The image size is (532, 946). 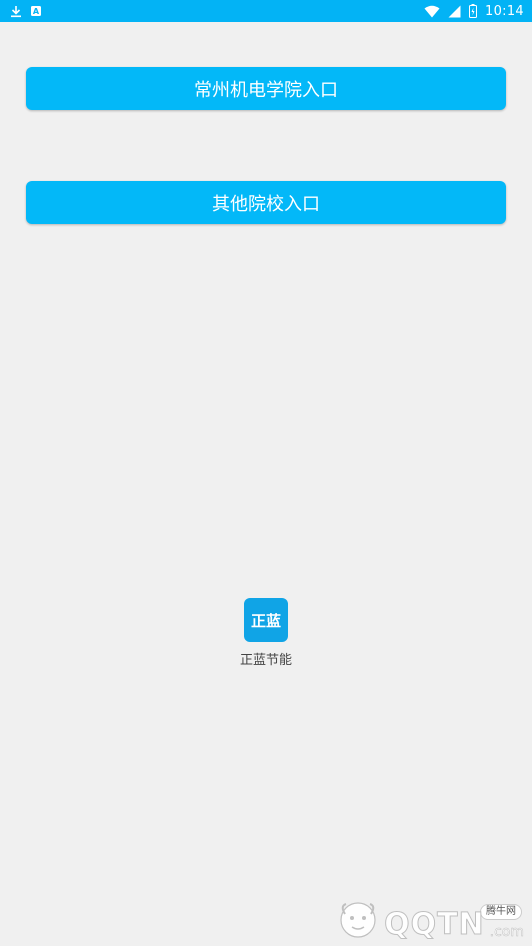 What do you see at coordinates (26, 11) in the screenshot?
I see `status-left: A` at bounding box center [26, 11].